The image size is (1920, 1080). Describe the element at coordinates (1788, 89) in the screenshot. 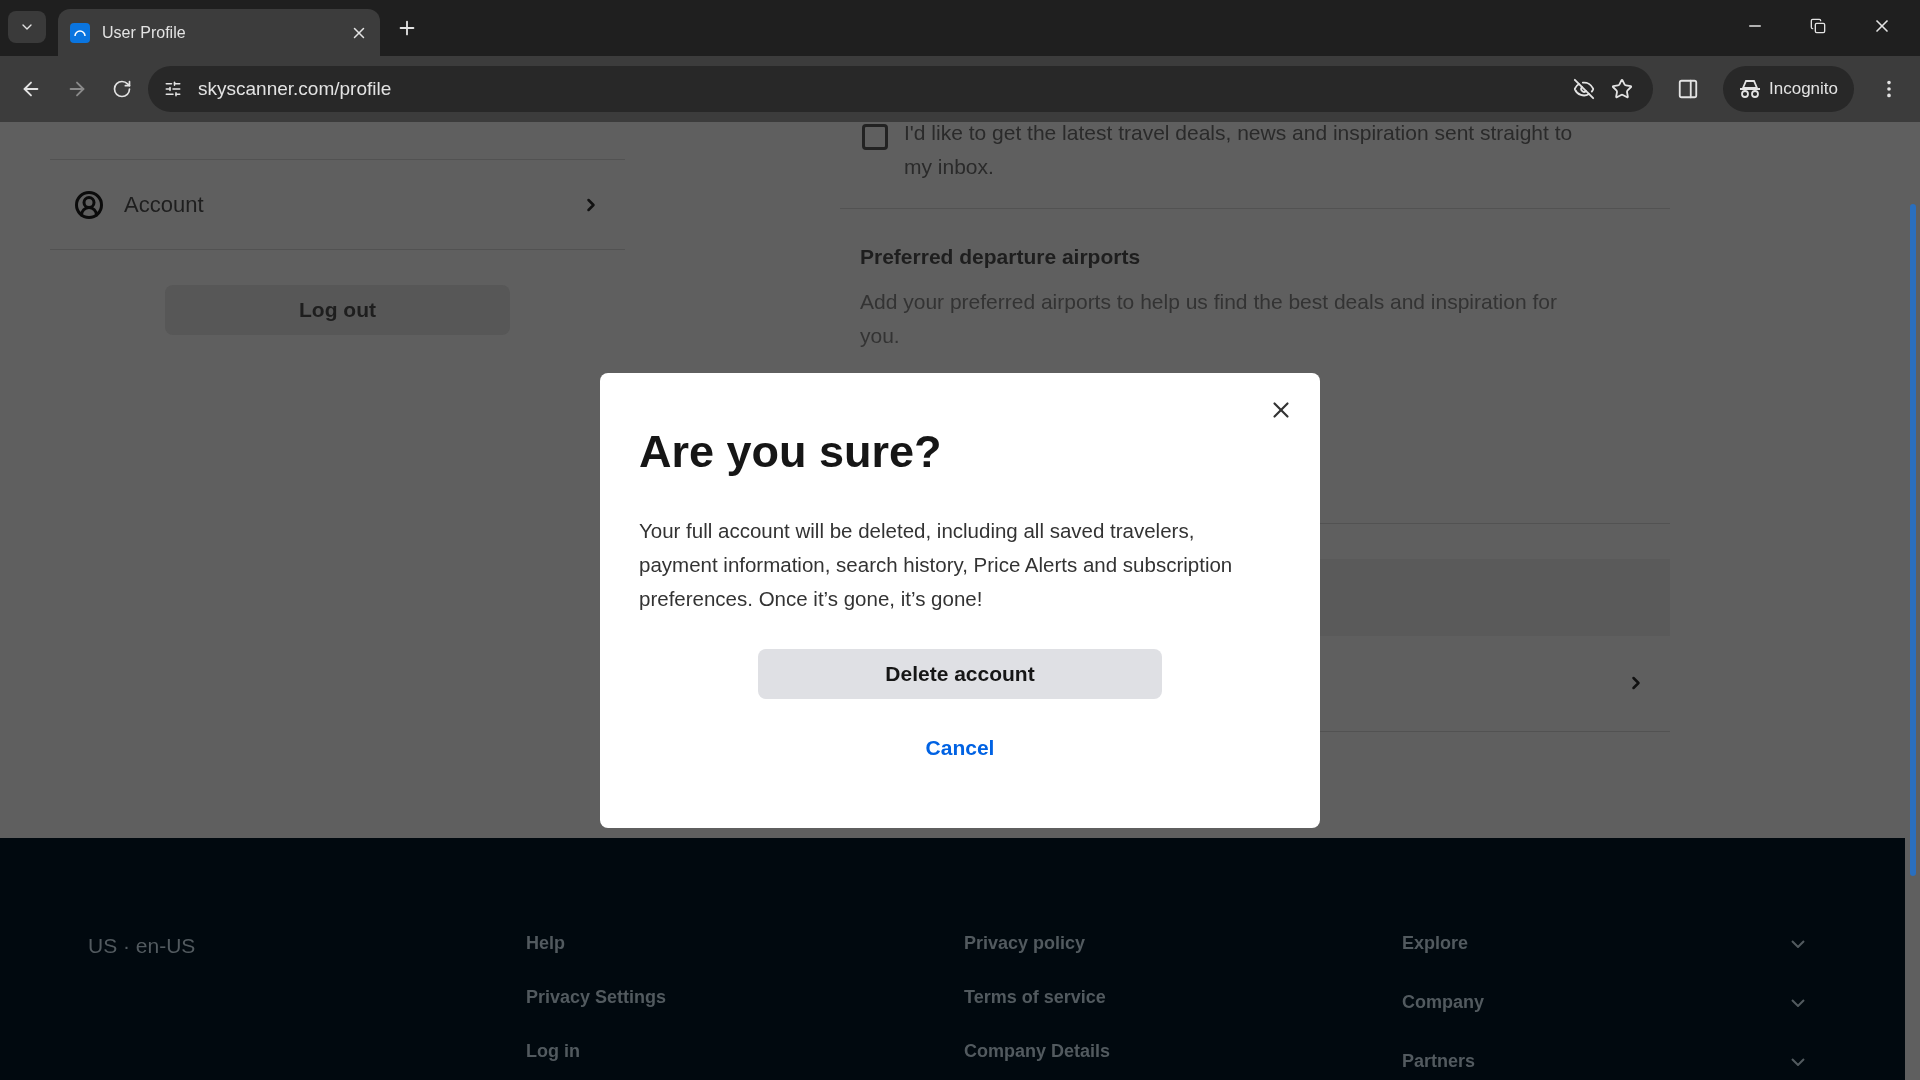

I see `incognito-button: Incognito` at that location.